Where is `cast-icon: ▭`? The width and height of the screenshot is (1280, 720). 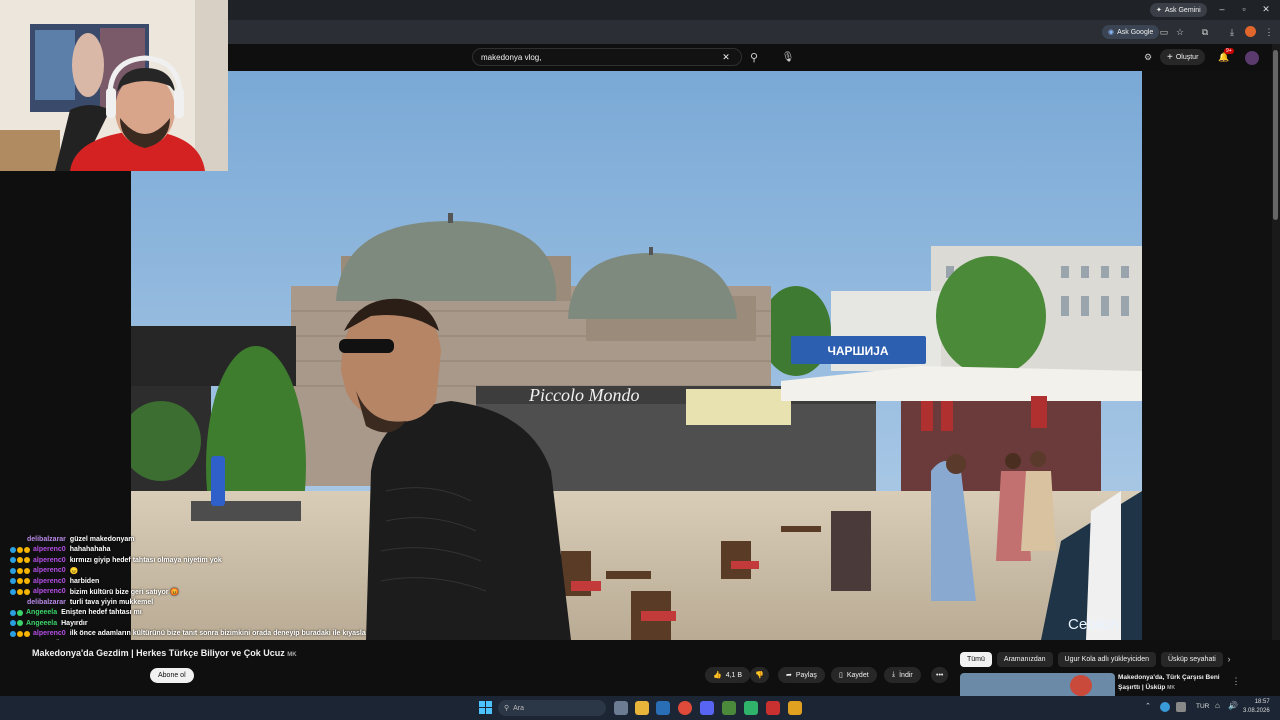
cast-icon: ▭ is located at coordinates (1164, 32).